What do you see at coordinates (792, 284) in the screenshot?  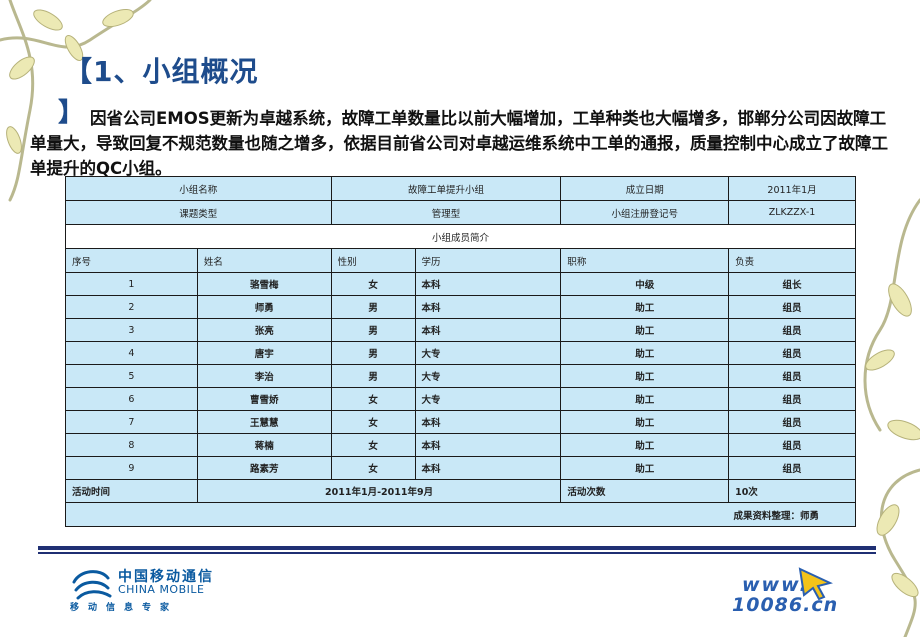 I see `member-role: 组长` at bounding box center [792, 284].